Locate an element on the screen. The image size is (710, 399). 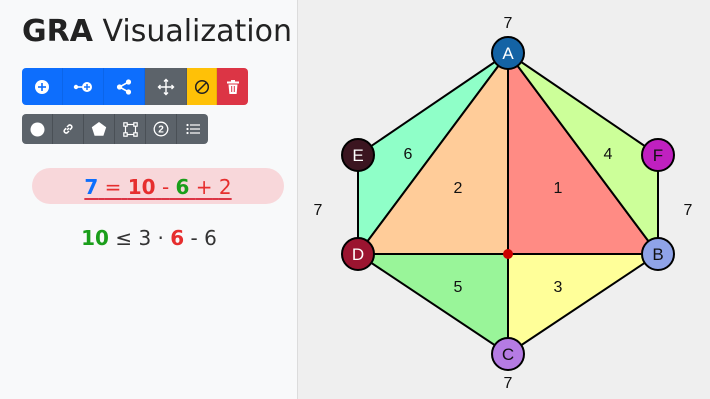
add-node-button is located at coordinates (42, 86).